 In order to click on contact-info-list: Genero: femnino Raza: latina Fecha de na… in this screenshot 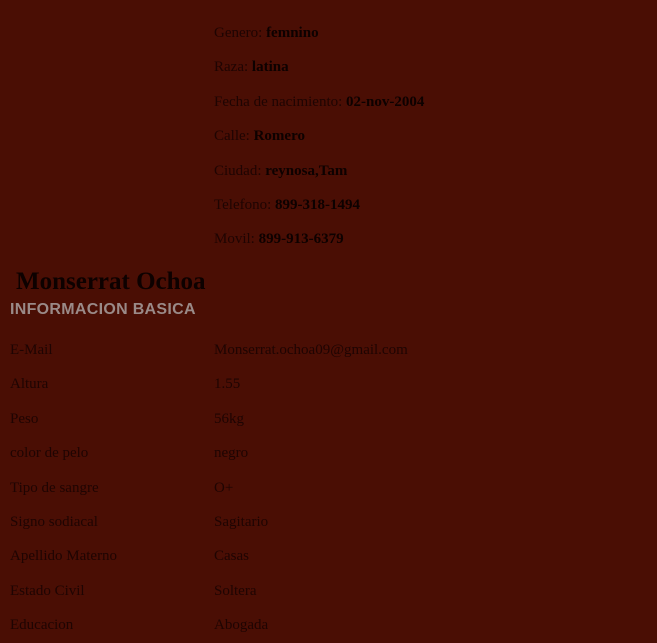, I will do `click(319, 144)`.